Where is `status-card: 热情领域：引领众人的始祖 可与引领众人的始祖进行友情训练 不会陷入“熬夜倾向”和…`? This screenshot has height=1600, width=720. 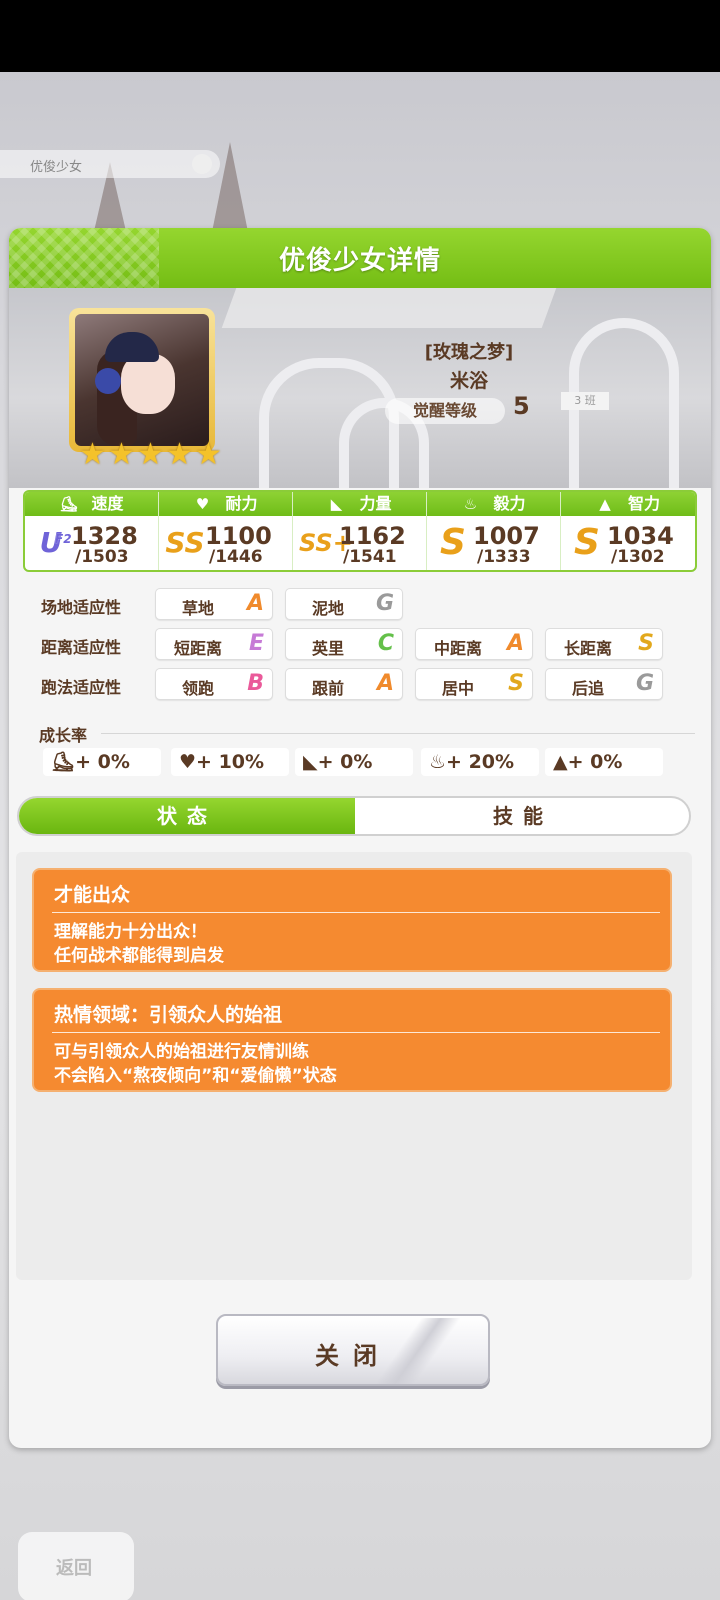 status-card: 热情领域：引领众人的始祖 可与引领众人的始祖进行友情训练 不会陷入“熬夜倾向”和… is located at coordinates (352, 1040).